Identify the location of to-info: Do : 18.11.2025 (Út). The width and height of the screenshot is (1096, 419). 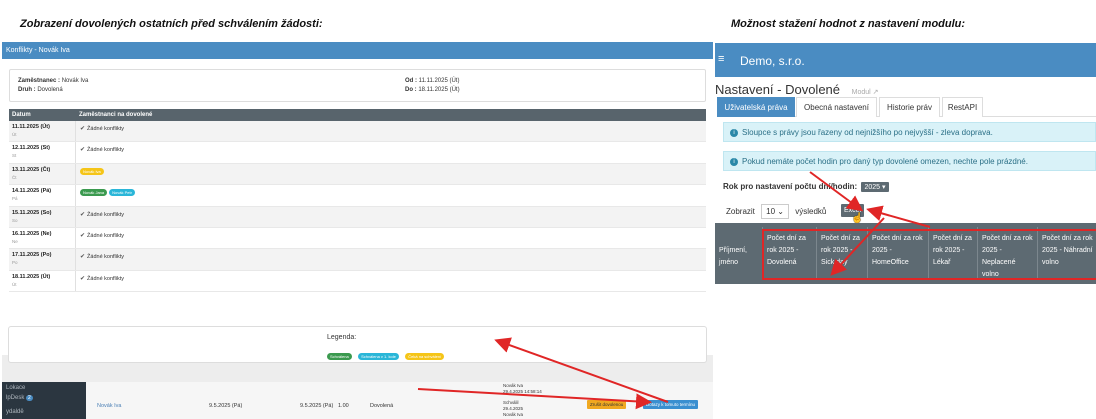
(432, 90).